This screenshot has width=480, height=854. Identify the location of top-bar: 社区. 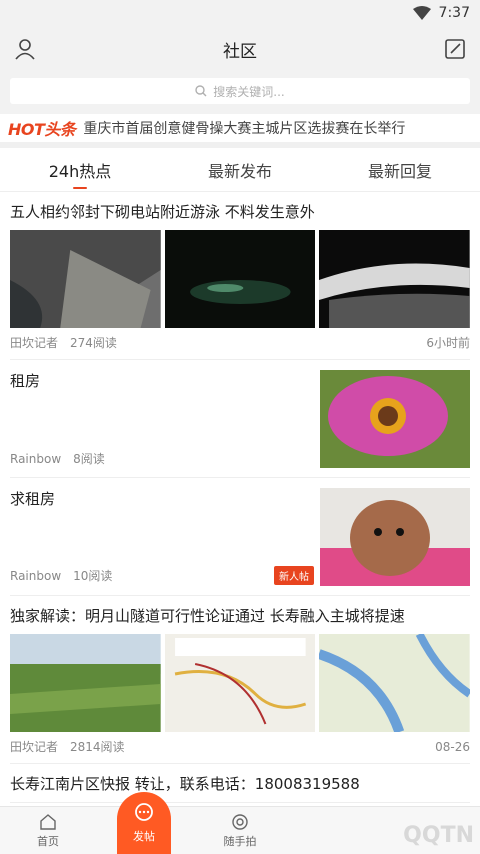
(240, 49).